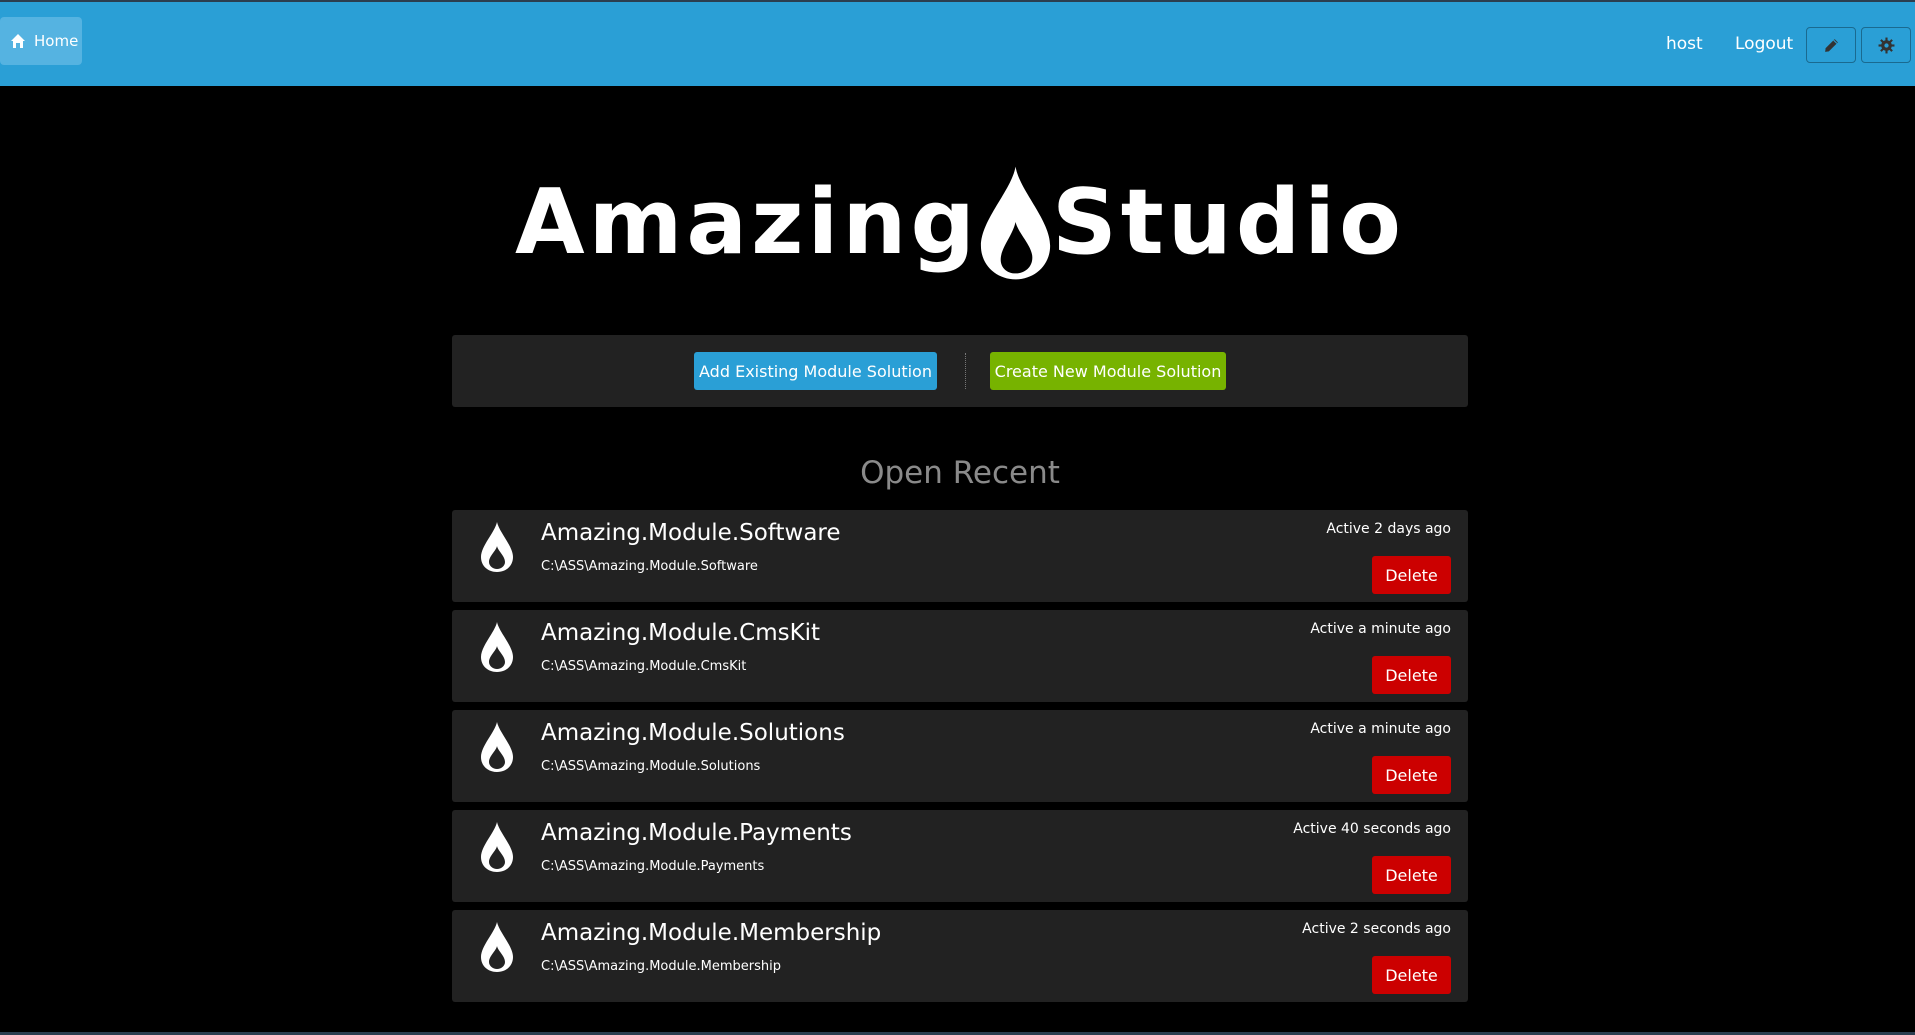 The width and height of the screenshot is (1915, 1035). What do you see at coordinates (18, 41) in the screenshot?
I see `home-icon` at bounding box center [18, 41].